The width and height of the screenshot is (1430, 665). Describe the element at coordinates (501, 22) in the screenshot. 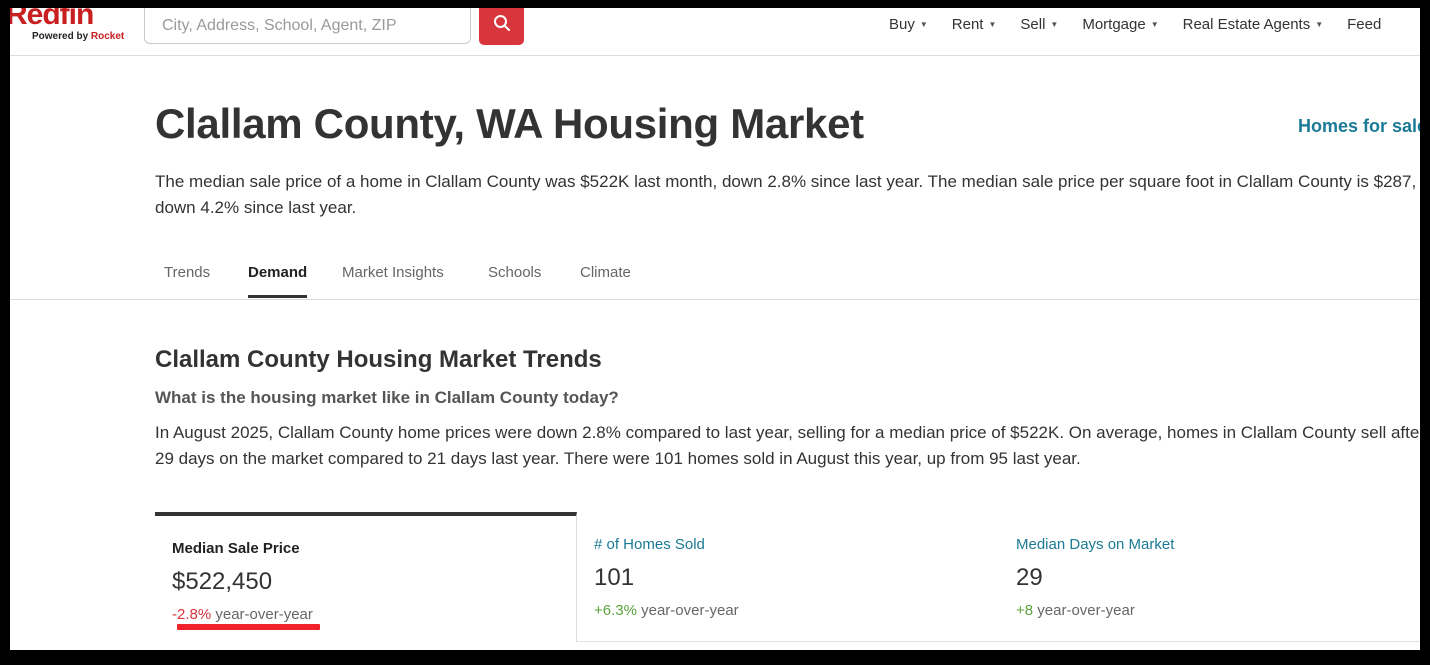

I see `search-icon` at that location.